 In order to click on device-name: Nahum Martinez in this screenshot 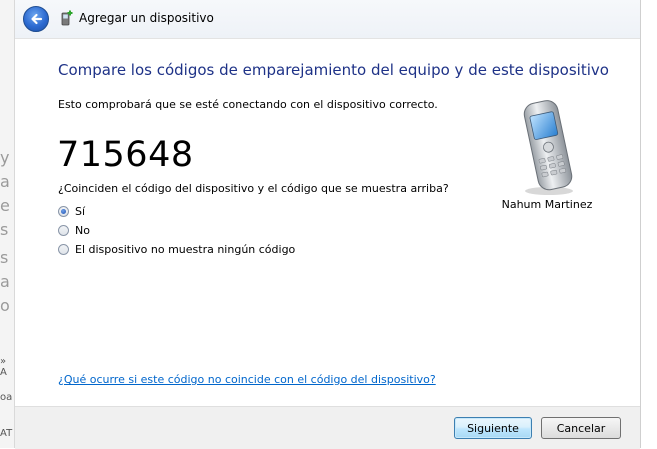, I will do `click(547, 204)`.